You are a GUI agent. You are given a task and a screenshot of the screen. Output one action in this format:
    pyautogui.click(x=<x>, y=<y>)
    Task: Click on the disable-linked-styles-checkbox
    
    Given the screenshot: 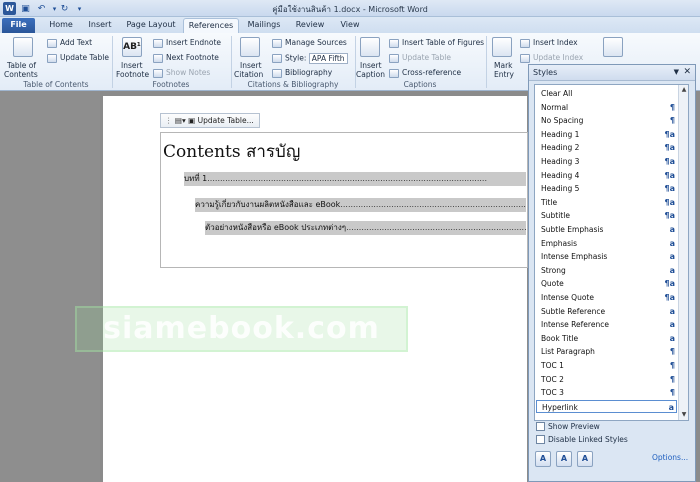 What is the action you would take?
    pyautogui.click(x=540, y=439)
    